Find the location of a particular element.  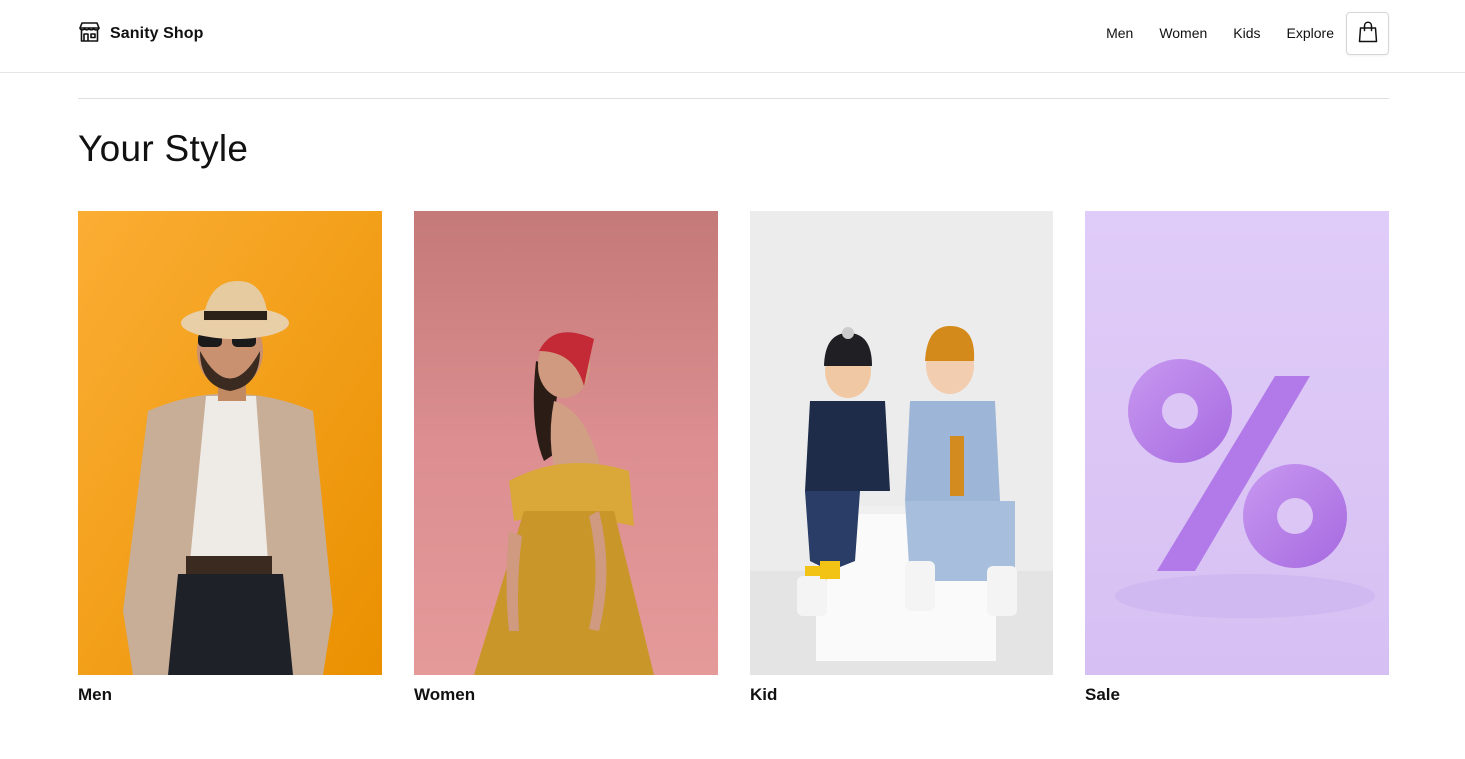

brand-home-link: Sanity Shop is located at coordinates (141, 34).